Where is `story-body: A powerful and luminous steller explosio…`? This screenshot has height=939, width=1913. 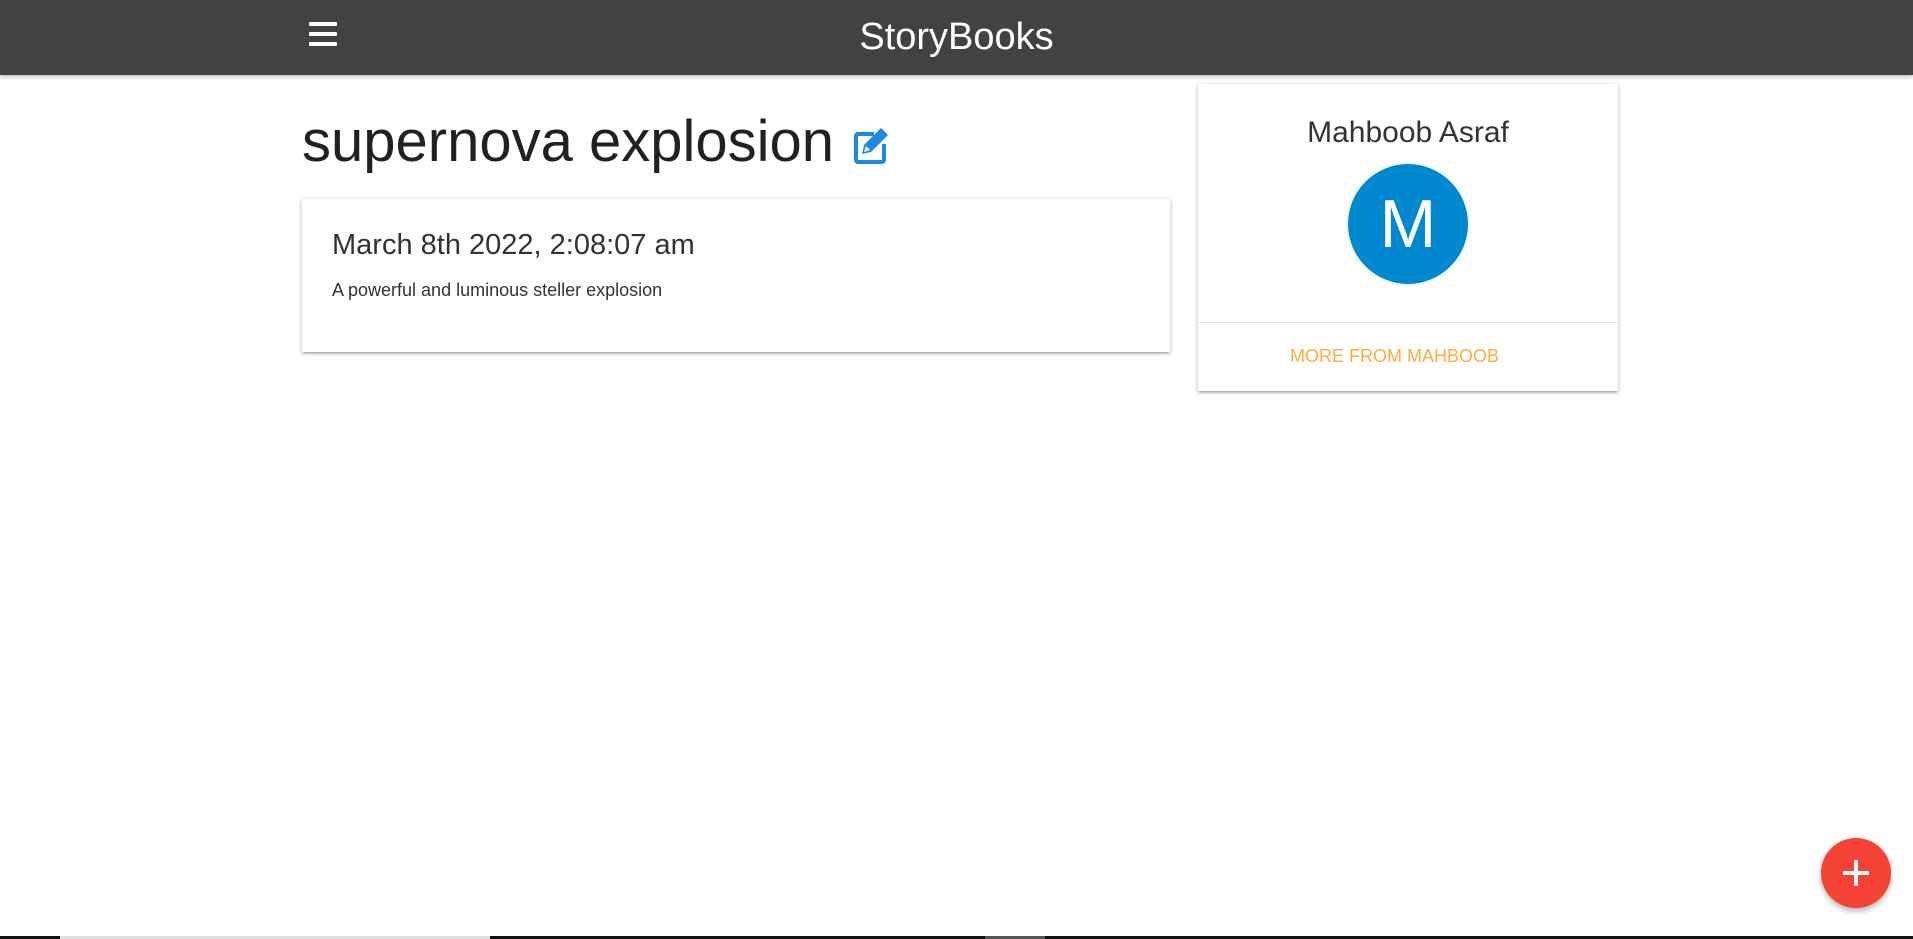
story-body: A powerful and luminous steller explosio… is located at coordinates (497, 290).